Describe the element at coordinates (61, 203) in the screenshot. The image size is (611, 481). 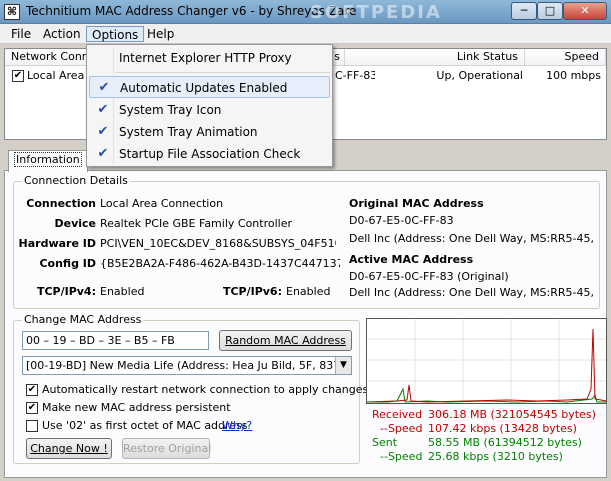
I see `connection-key: Connection` at that location.